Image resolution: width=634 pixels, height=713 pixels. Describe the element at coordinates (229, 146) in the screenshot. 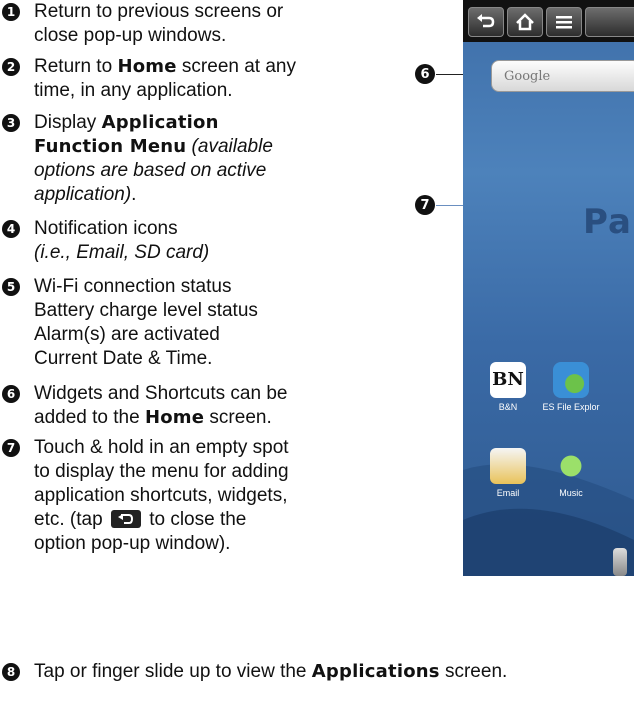

I see `item-text: (available` at that location.